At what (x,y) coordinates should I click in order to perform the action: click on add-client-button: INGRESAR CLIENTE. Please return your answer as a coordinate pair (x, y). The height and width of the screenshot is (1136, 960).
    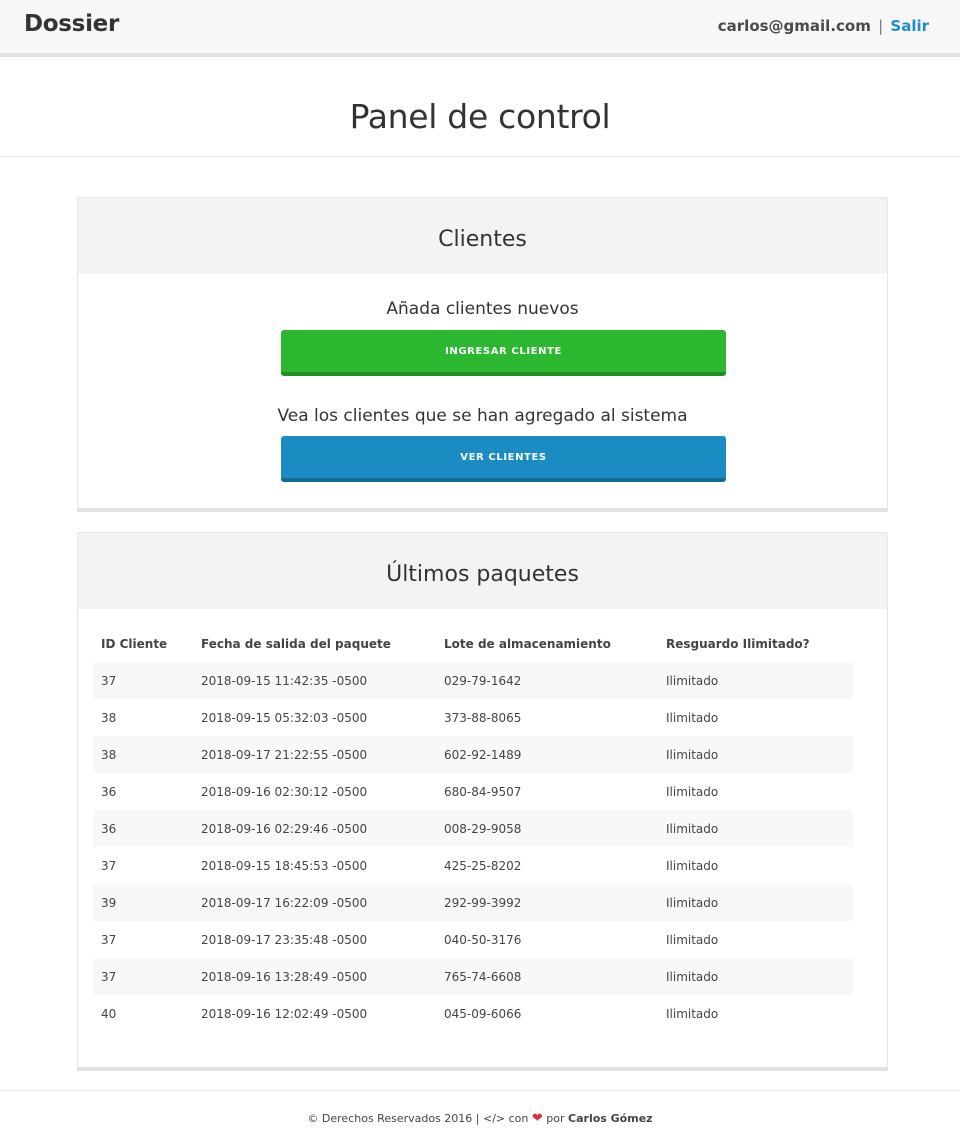
    Looking at the image, I should click on (503, 353).